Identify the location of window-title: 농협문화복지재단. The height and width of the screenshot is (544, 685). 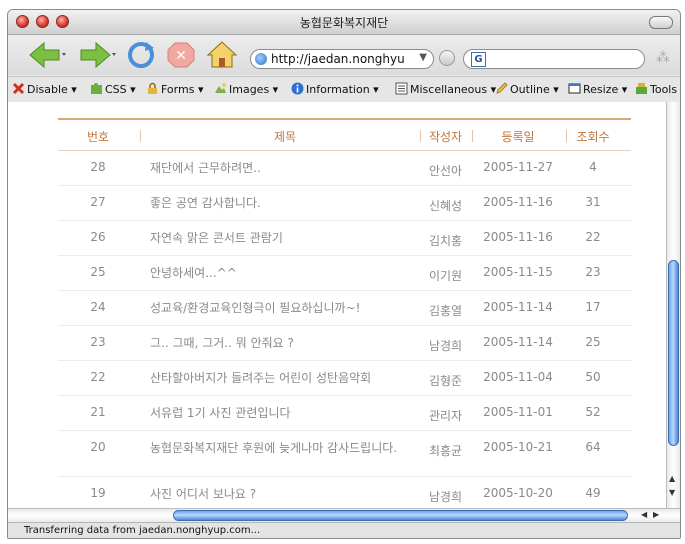
(344, 23).